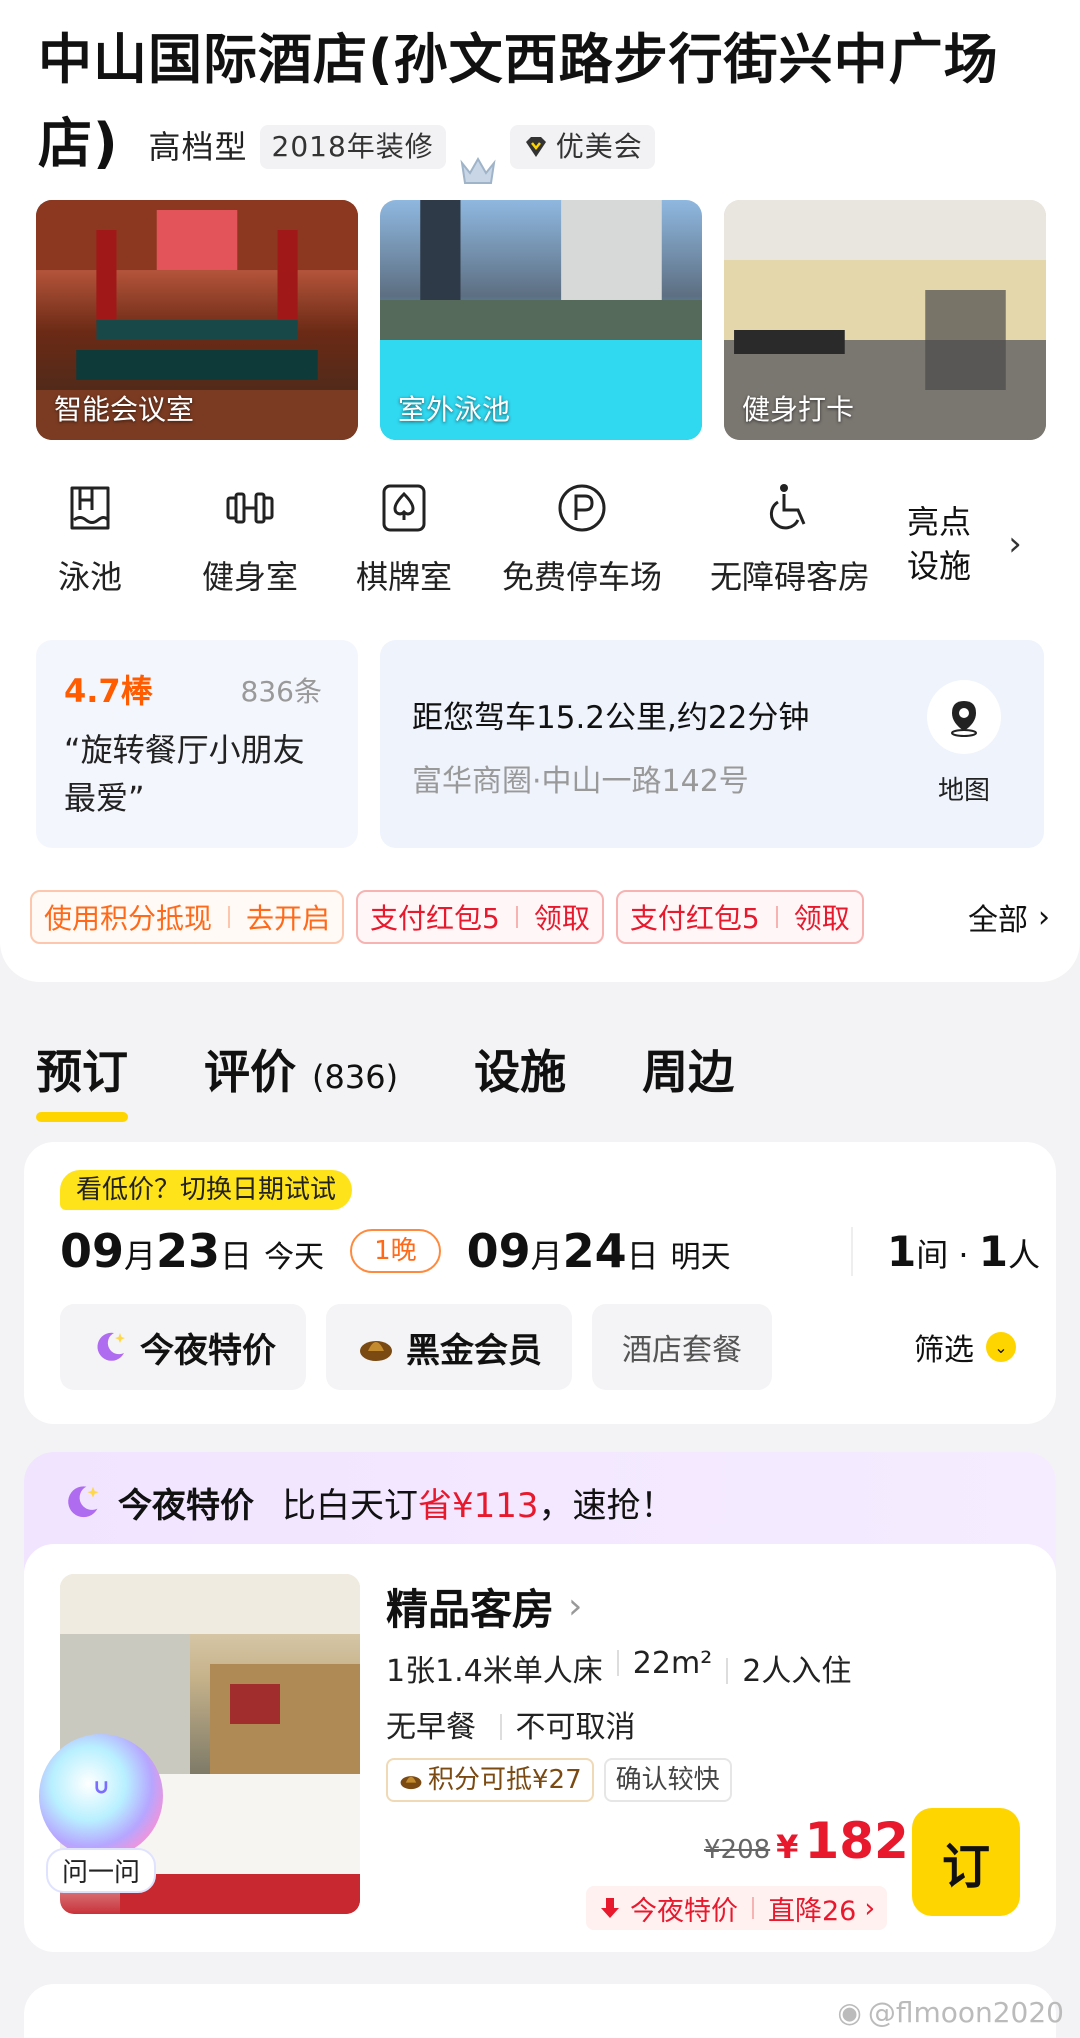 The image size is (1080, 2038). What do you see at coordinates (250, 539) in the screenshot?
I see `facility-gym: 健身室` at bounding box center [250, 539].